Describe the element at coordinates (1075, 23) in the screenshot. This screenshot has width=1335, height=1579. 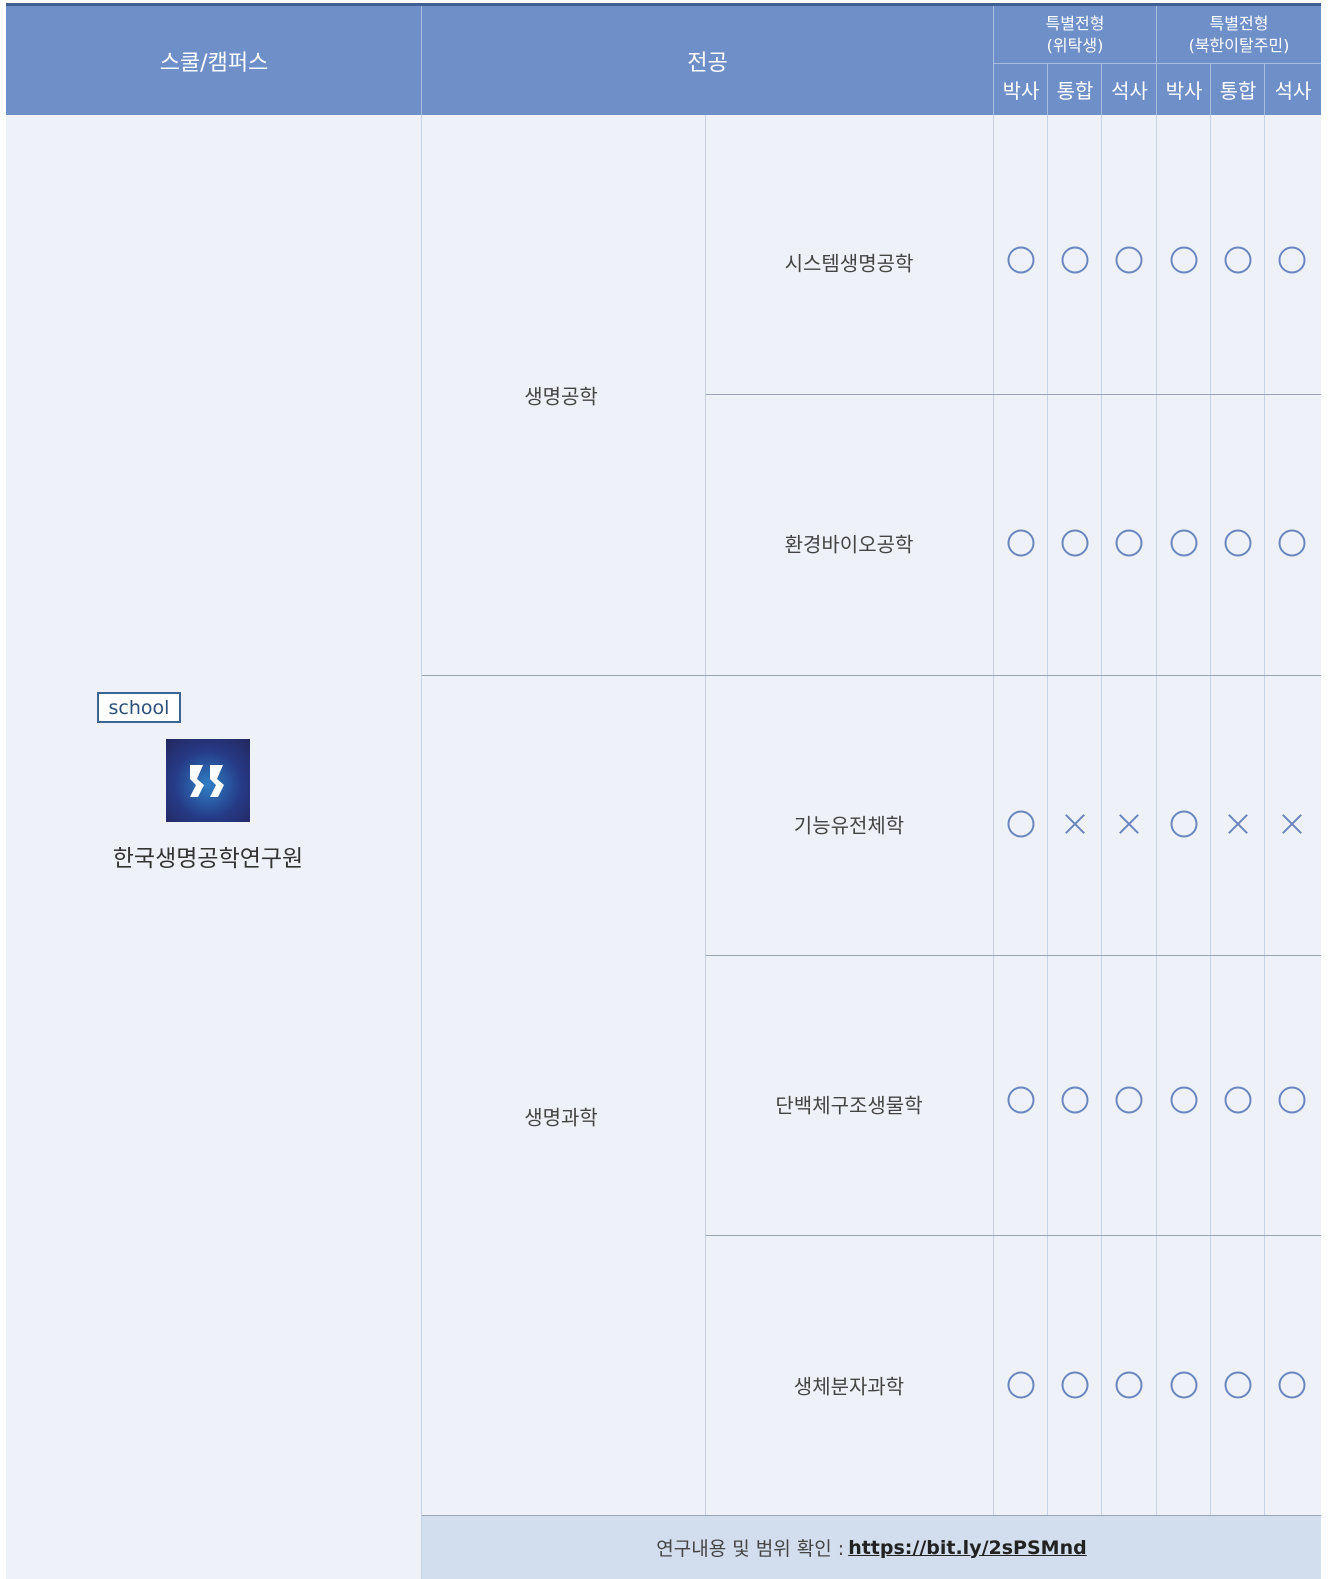
I see `header-group1-line1: 특별전형` at that location.